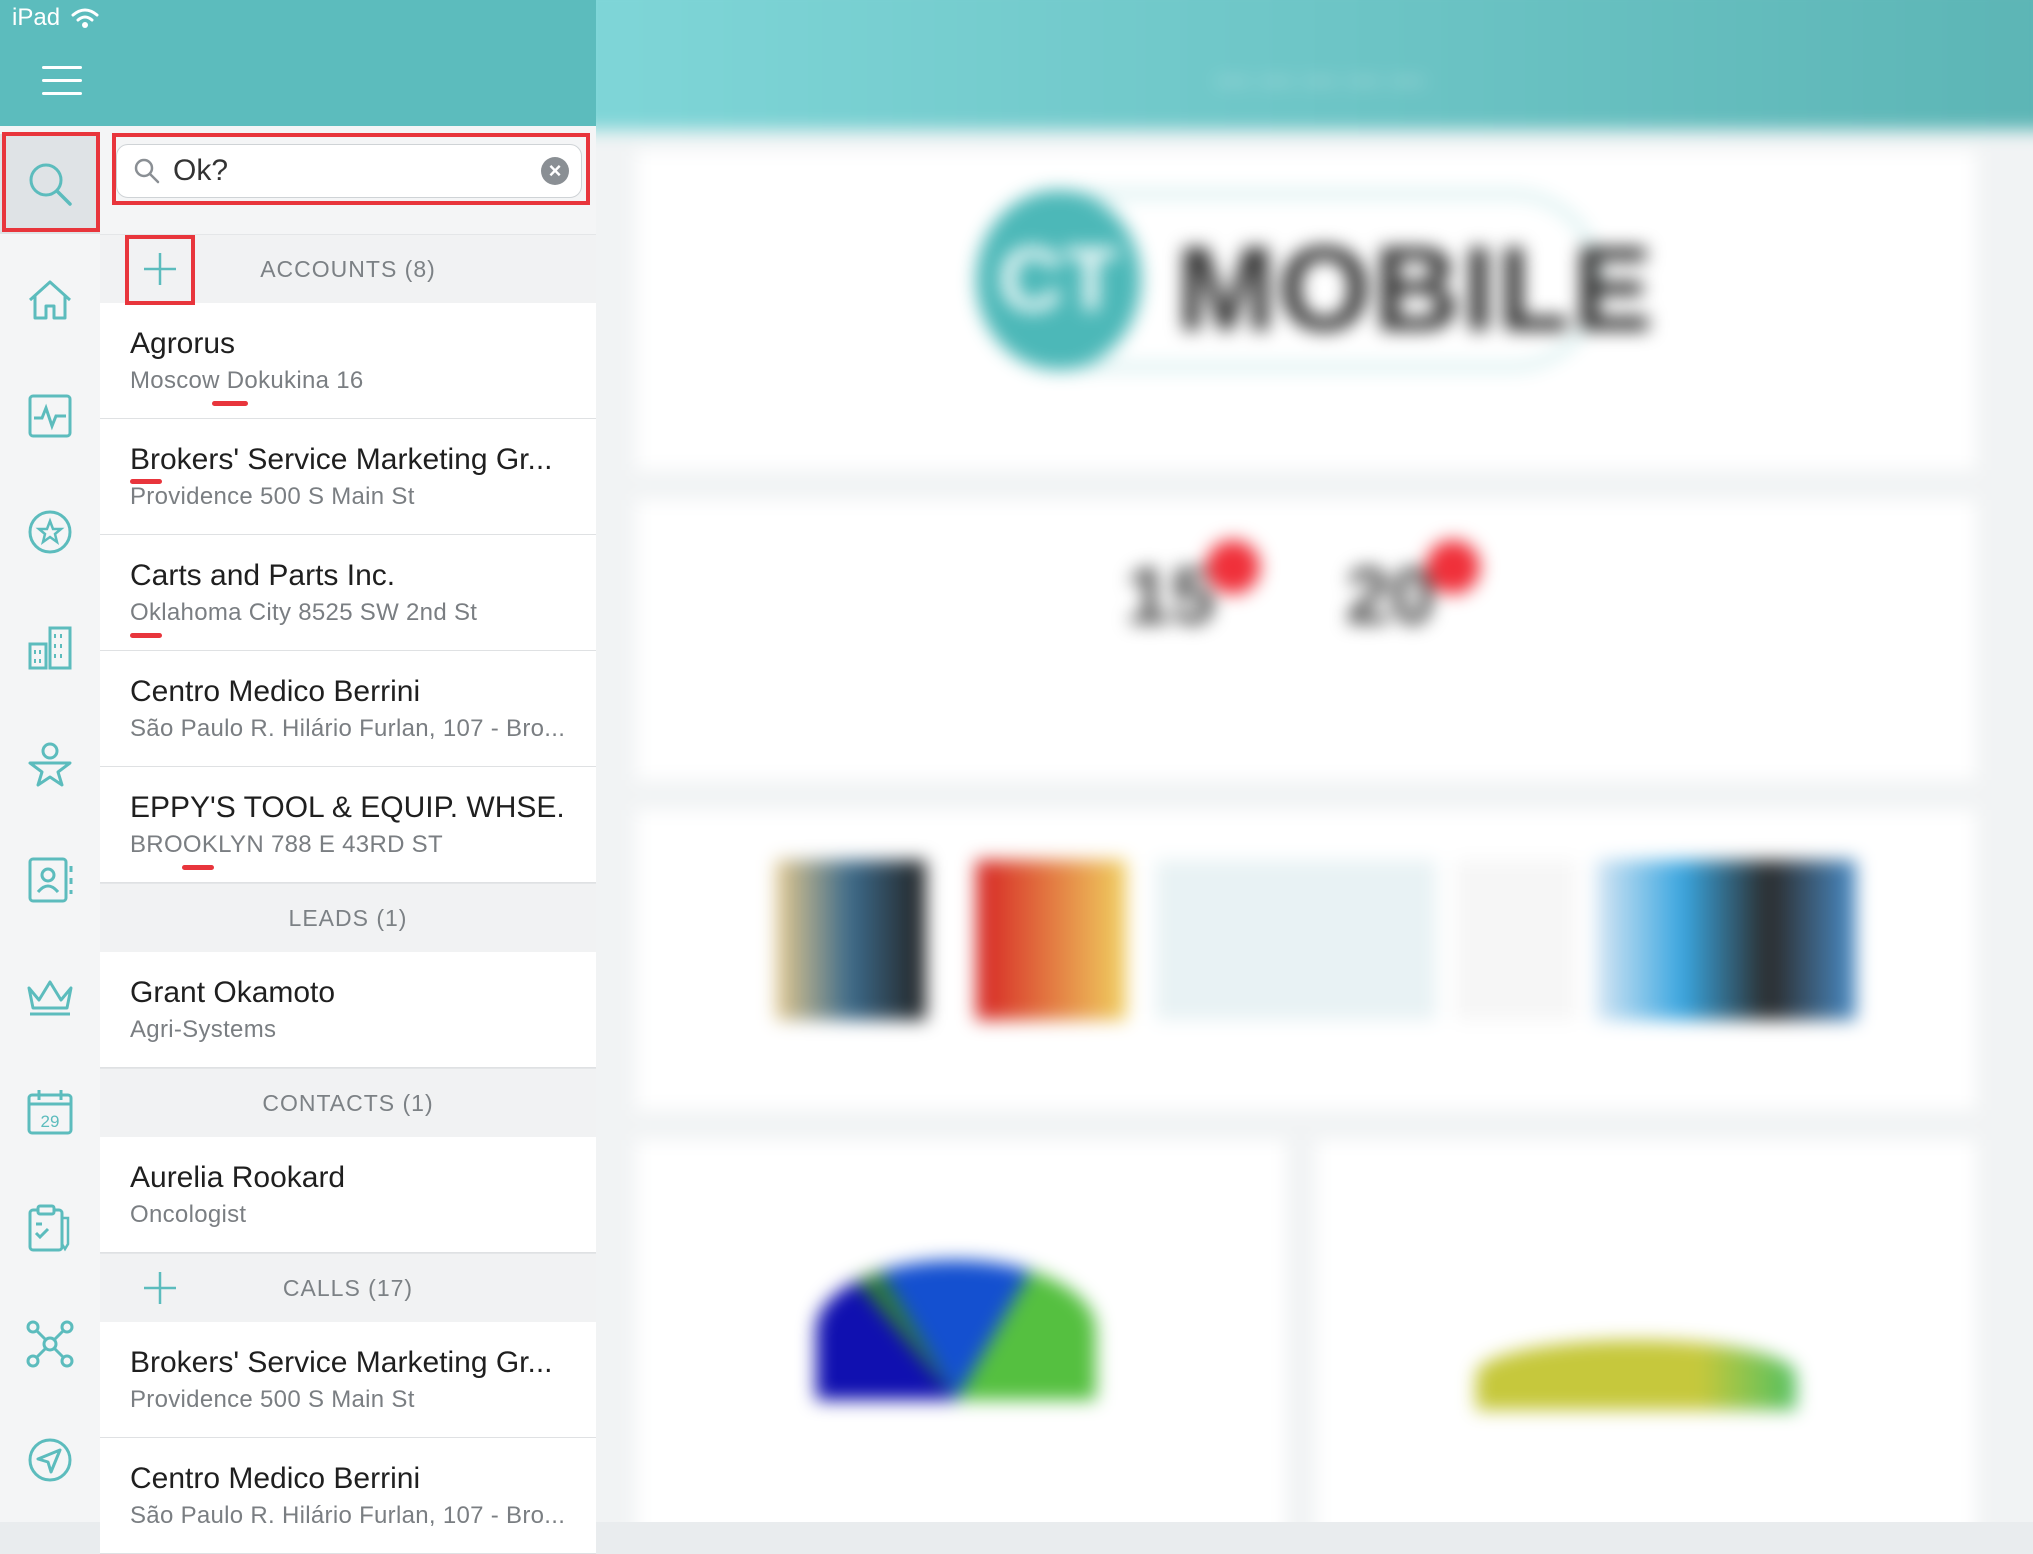  What do you see at coordinates (1320, 79) in the screenshot?
I see `dashboard-title-blur: — — — — —` at bounding box center [1320, 79].